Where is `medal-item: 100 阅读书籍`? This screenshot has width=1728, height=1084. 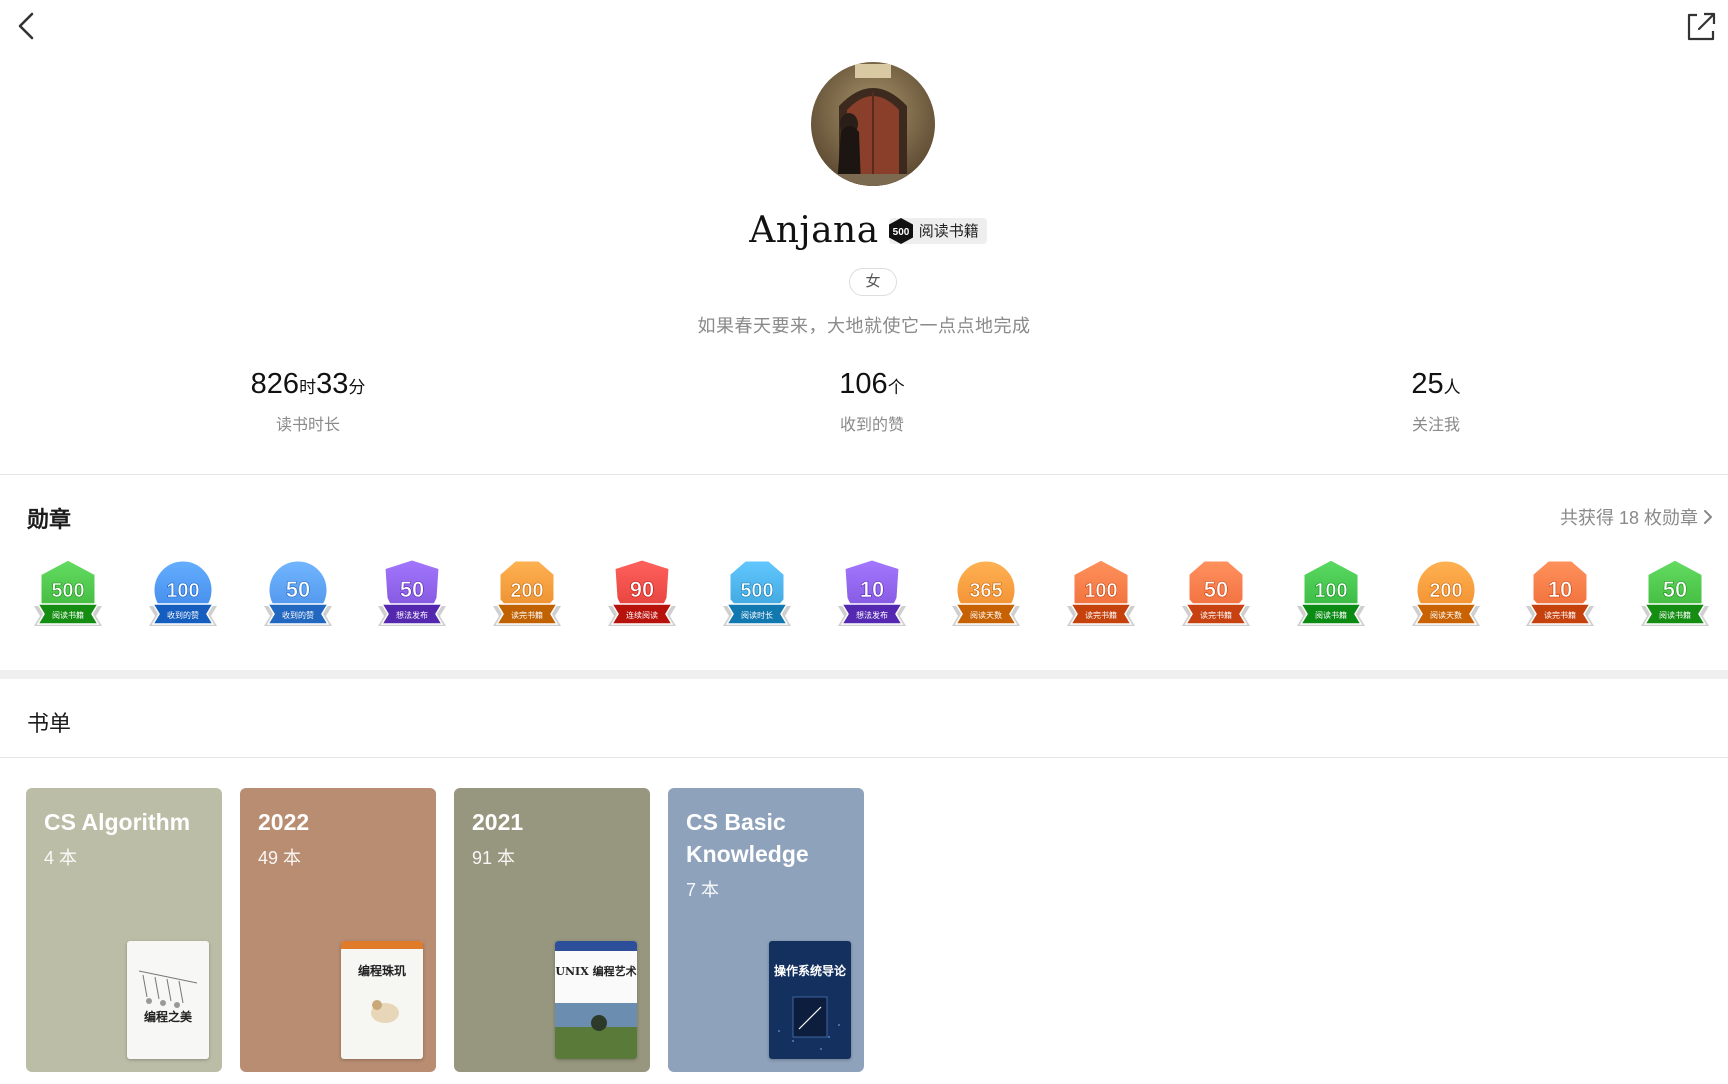 medal-item: 100 阅读书籍 is located at coordinates (1331, 594).